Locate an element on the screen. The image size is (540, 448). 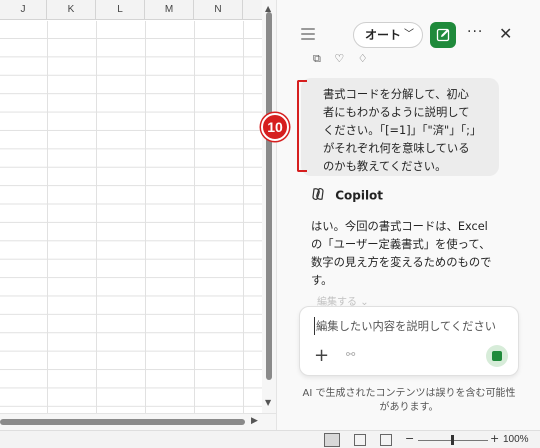
vertical-scroll-thumb is located at coordinates (269, 196).